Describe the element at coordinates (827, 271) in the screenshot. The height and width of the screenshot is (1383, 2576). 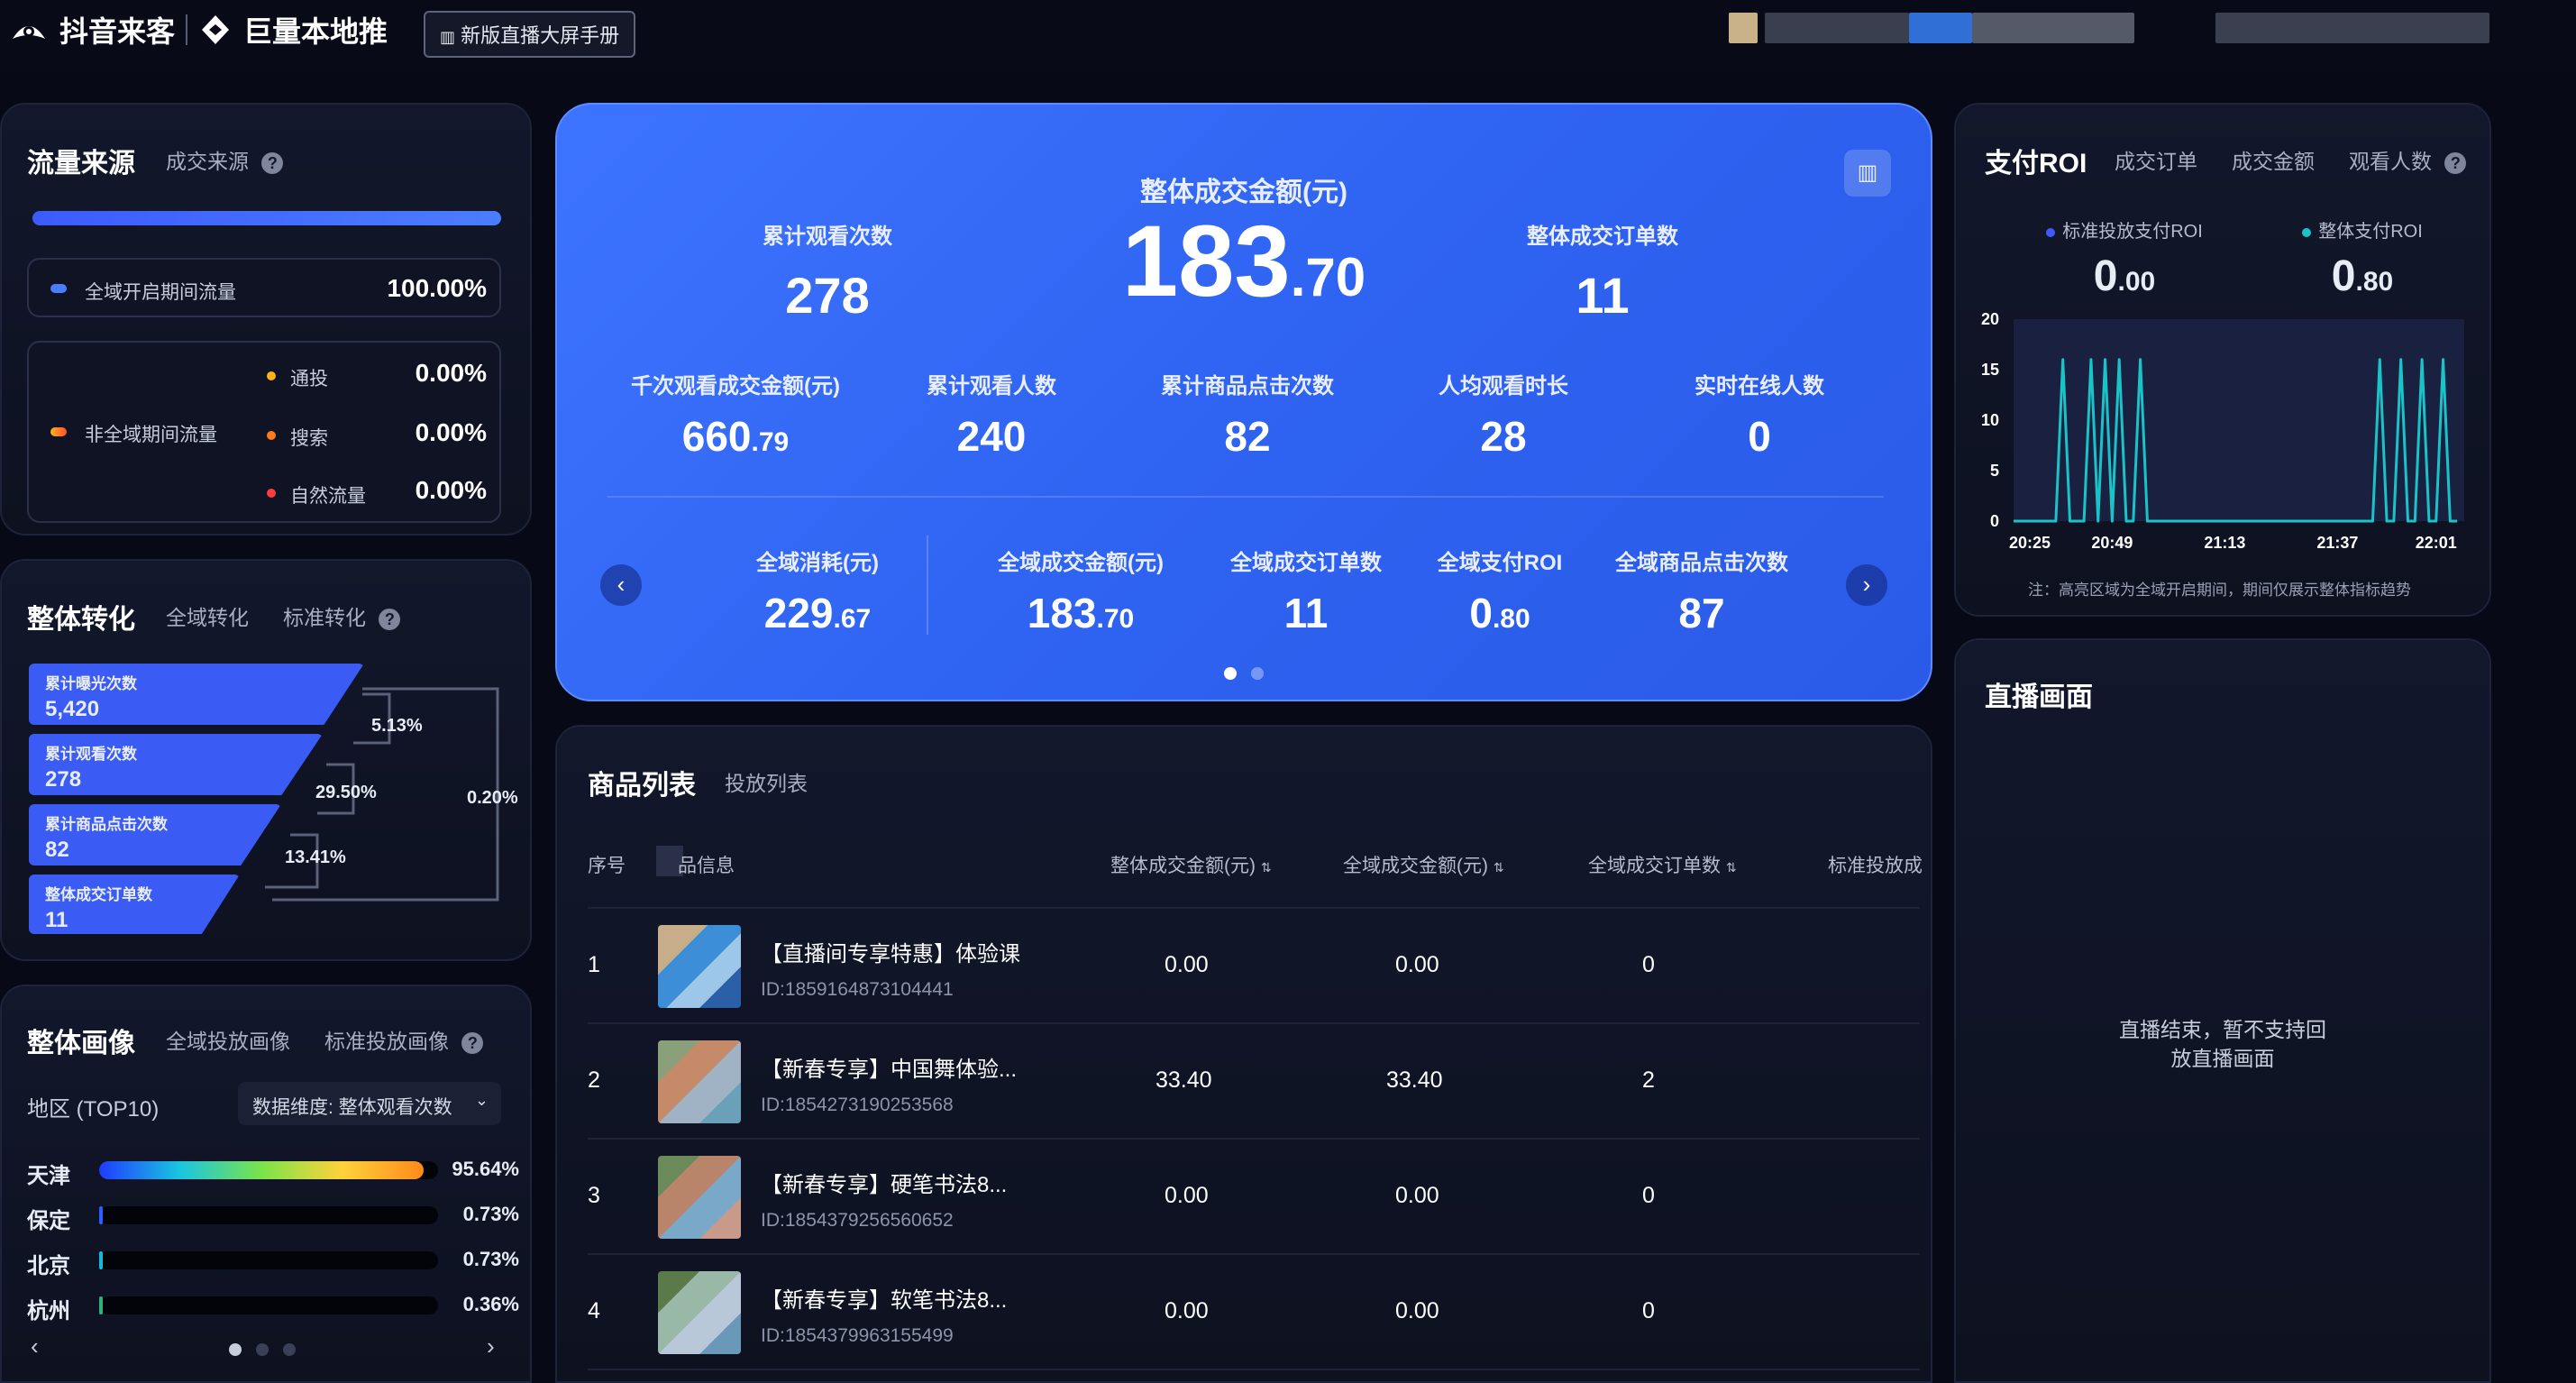
I see `hero-left-metric: 累计观看次数 278` at that location.